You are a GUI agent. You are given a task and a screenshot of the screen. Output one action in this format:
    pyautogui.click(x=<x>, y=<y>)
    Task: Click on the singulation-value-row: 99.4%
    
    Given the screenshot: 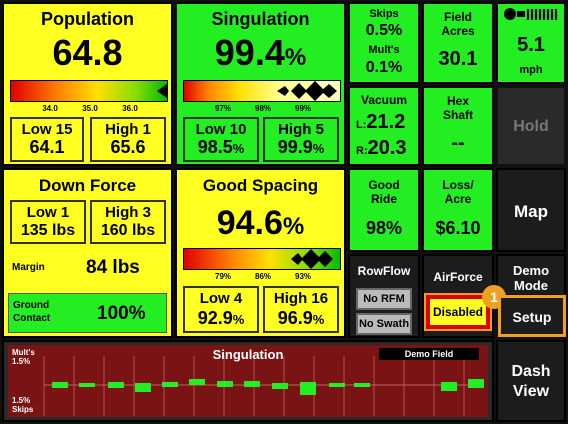 What is the action you would take?
    pyautogui.click(x=260, y=53)
    